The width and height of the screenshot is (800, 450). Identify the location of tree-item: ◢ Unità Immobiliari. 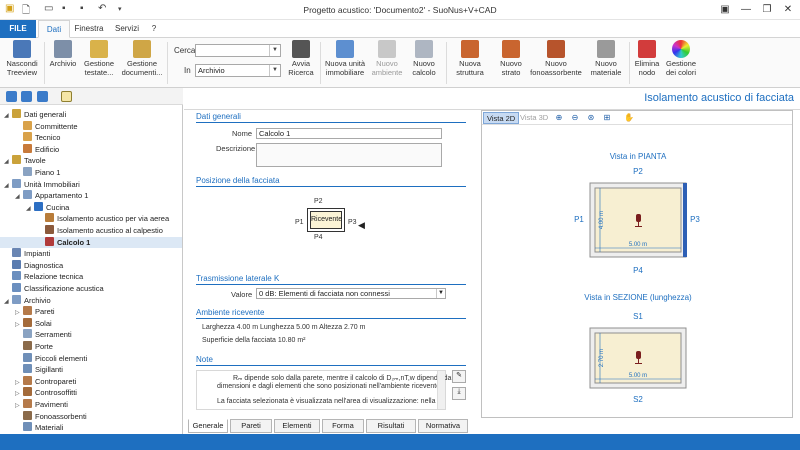
(91, 184).